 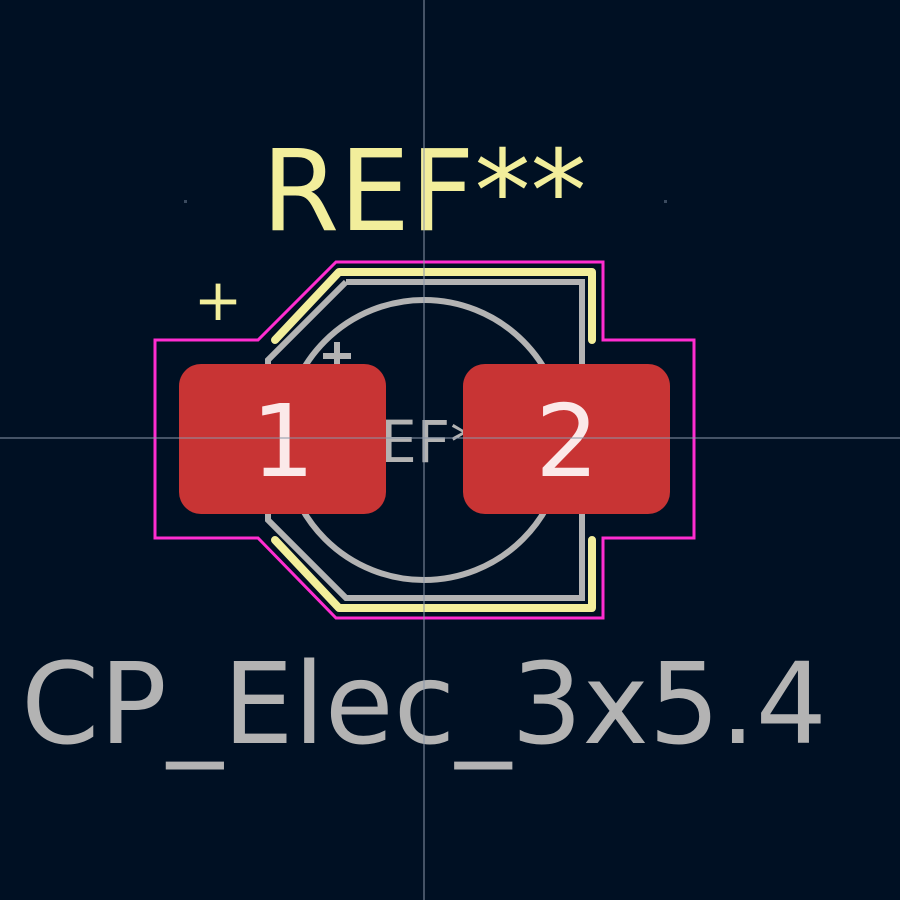 I want to click on pad-2: 2, so click(x=566, y=439).